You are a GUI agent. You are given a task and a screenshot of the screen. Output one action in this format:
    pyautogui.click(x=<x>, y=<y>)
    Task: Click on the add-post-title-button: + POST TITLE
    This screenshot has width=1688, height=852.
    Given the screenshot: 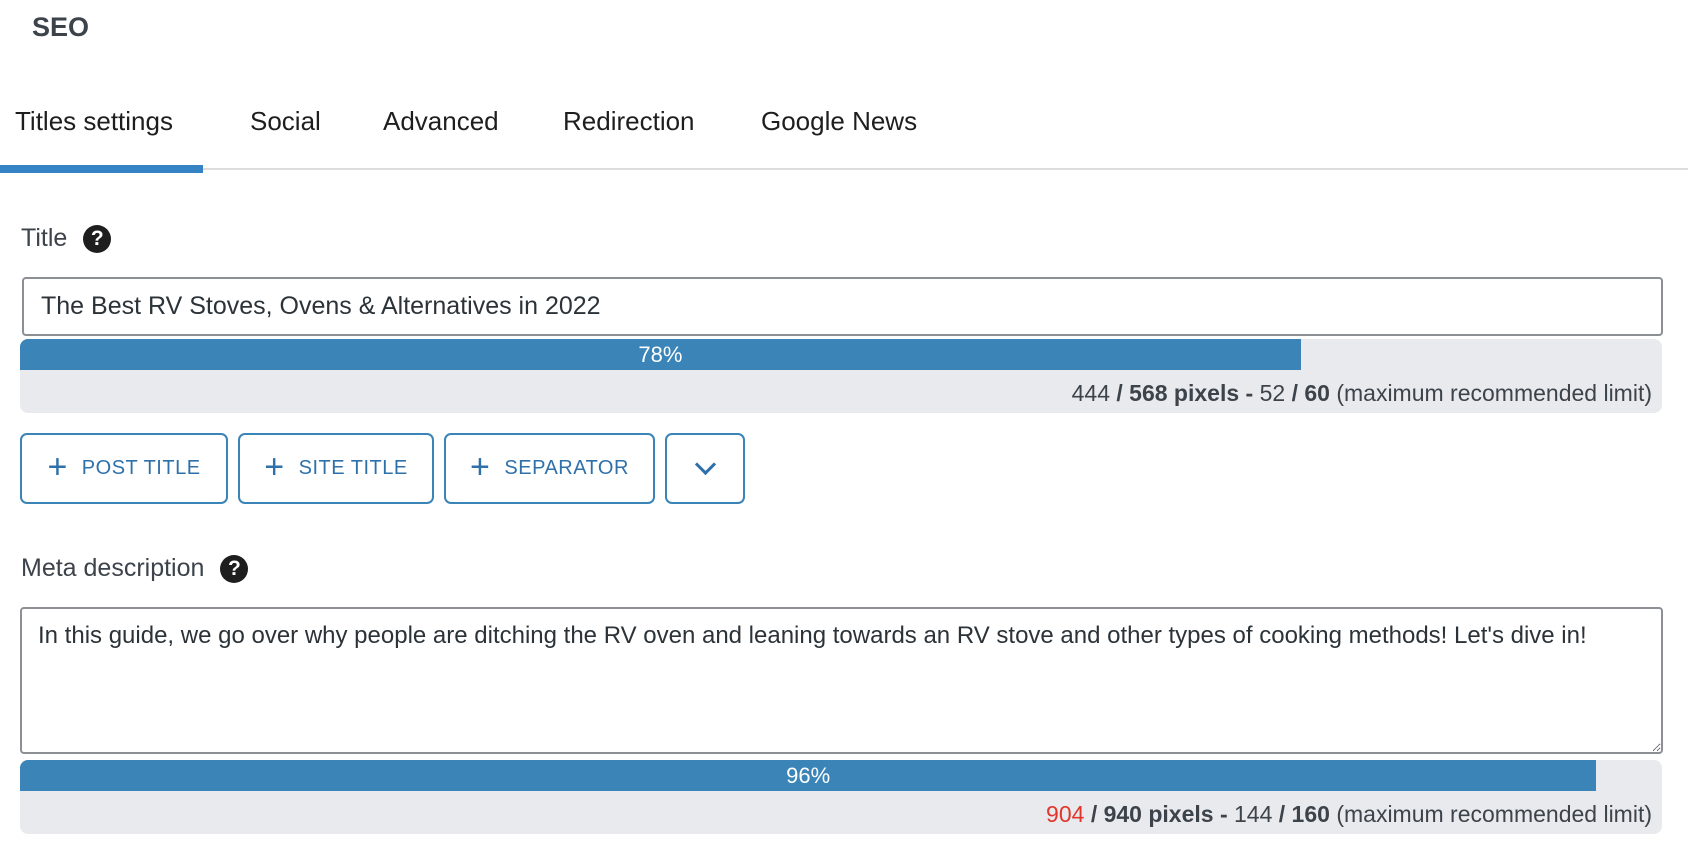 What is the action you would take?
    pyautogui.click(x=124, y=468)
    